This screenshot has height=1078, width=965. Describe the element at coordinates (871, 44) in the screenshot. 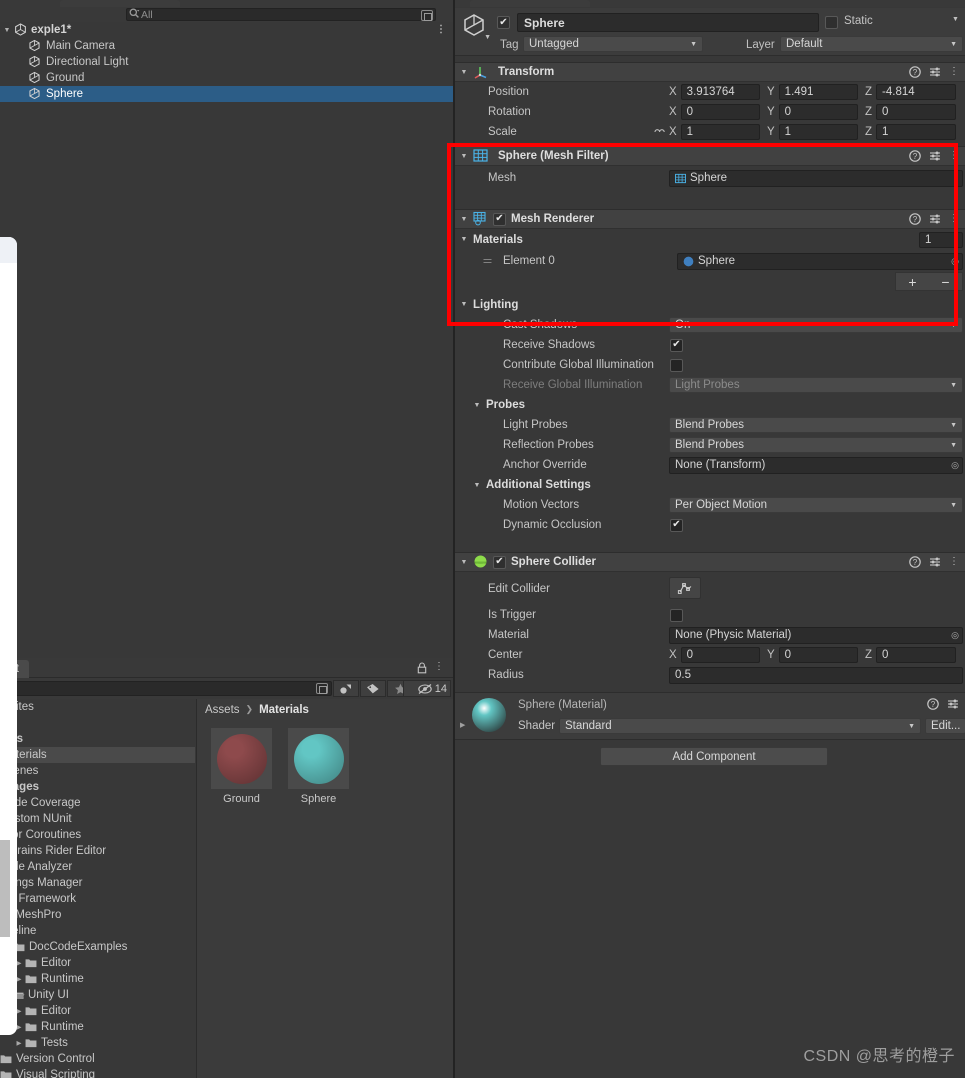

I see `layer-dropdown: Default ▼` at that location.